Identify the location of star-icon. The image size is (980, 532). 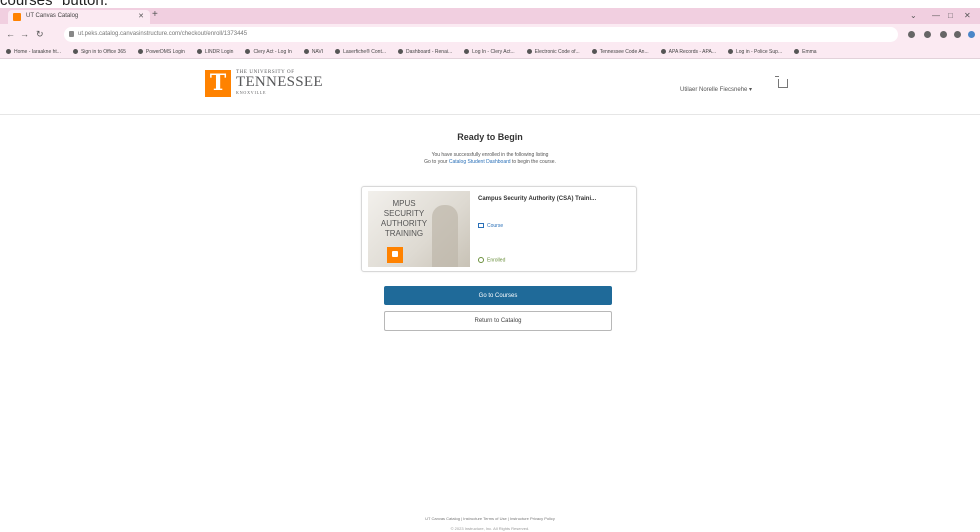
(927, 34).